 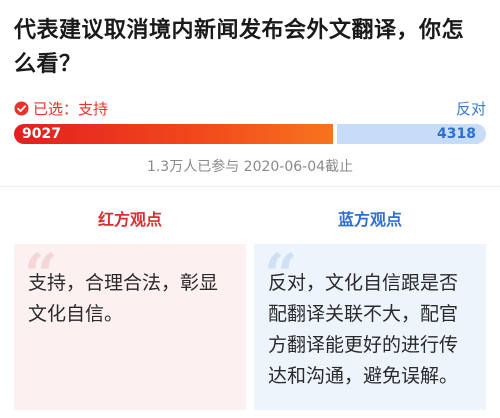 What do you see at coordinates (123, 298) in the screenshot?
I see `red-opinion-text: 支持，合理合法，彰显文化自信。` at bounding box center [123, 298].